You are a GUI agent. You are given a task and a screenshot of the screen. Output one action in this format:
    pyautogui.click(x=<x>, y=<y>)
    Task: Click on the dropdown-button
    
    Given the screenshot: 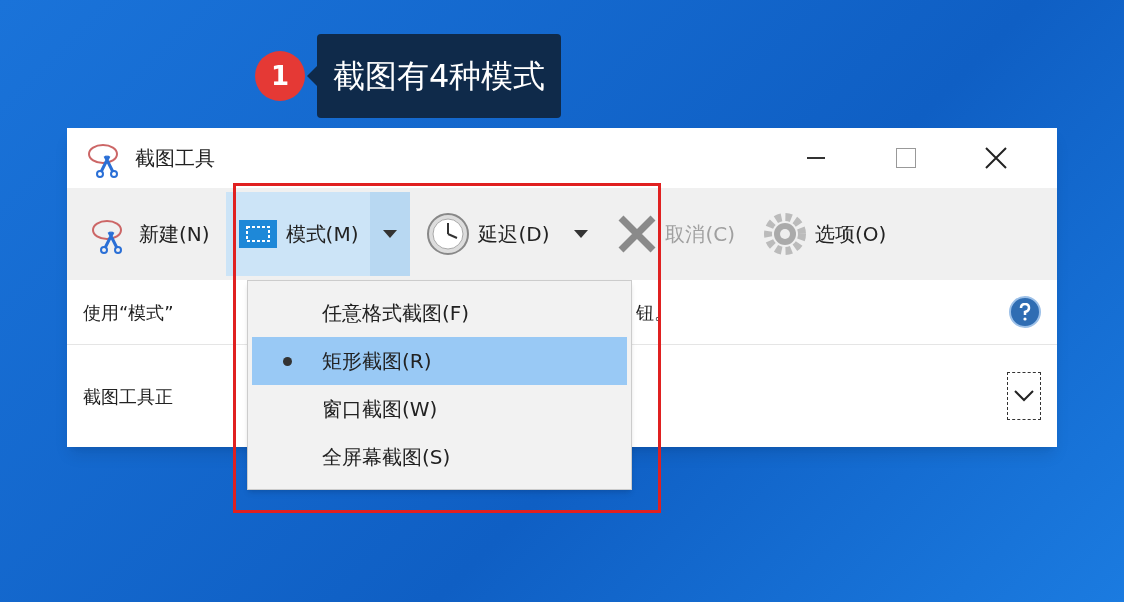 What is the action you would take?
    pyautogui.click(x=390, y=234)
    